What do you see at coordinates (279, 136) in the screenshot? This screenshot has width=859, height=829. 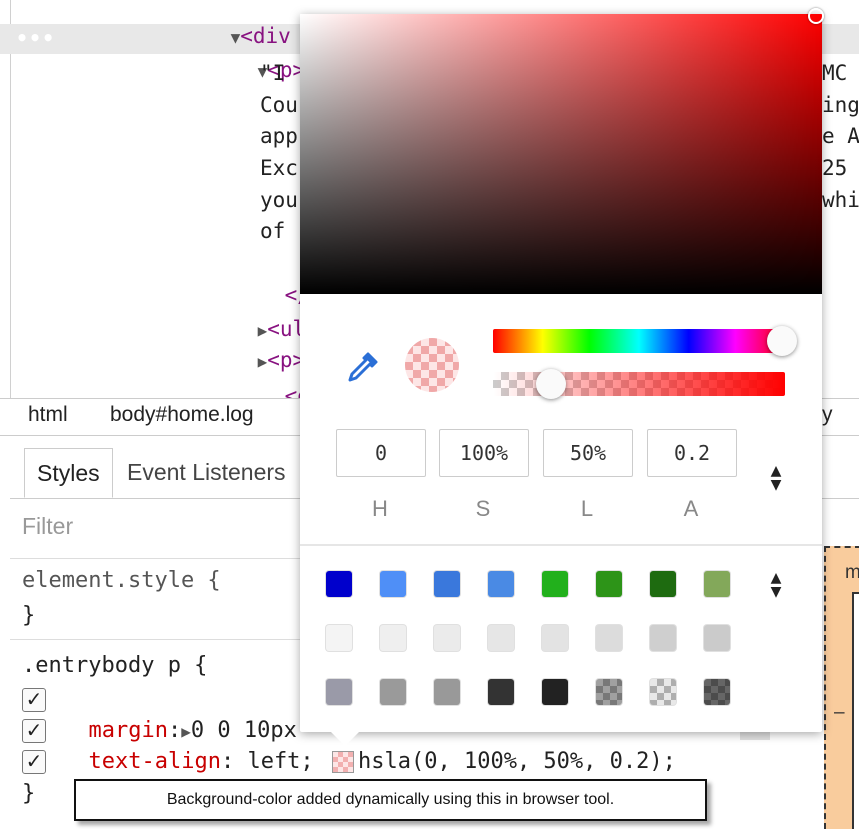 I see `dom-text-line: app` at bounding box center [279, 136].